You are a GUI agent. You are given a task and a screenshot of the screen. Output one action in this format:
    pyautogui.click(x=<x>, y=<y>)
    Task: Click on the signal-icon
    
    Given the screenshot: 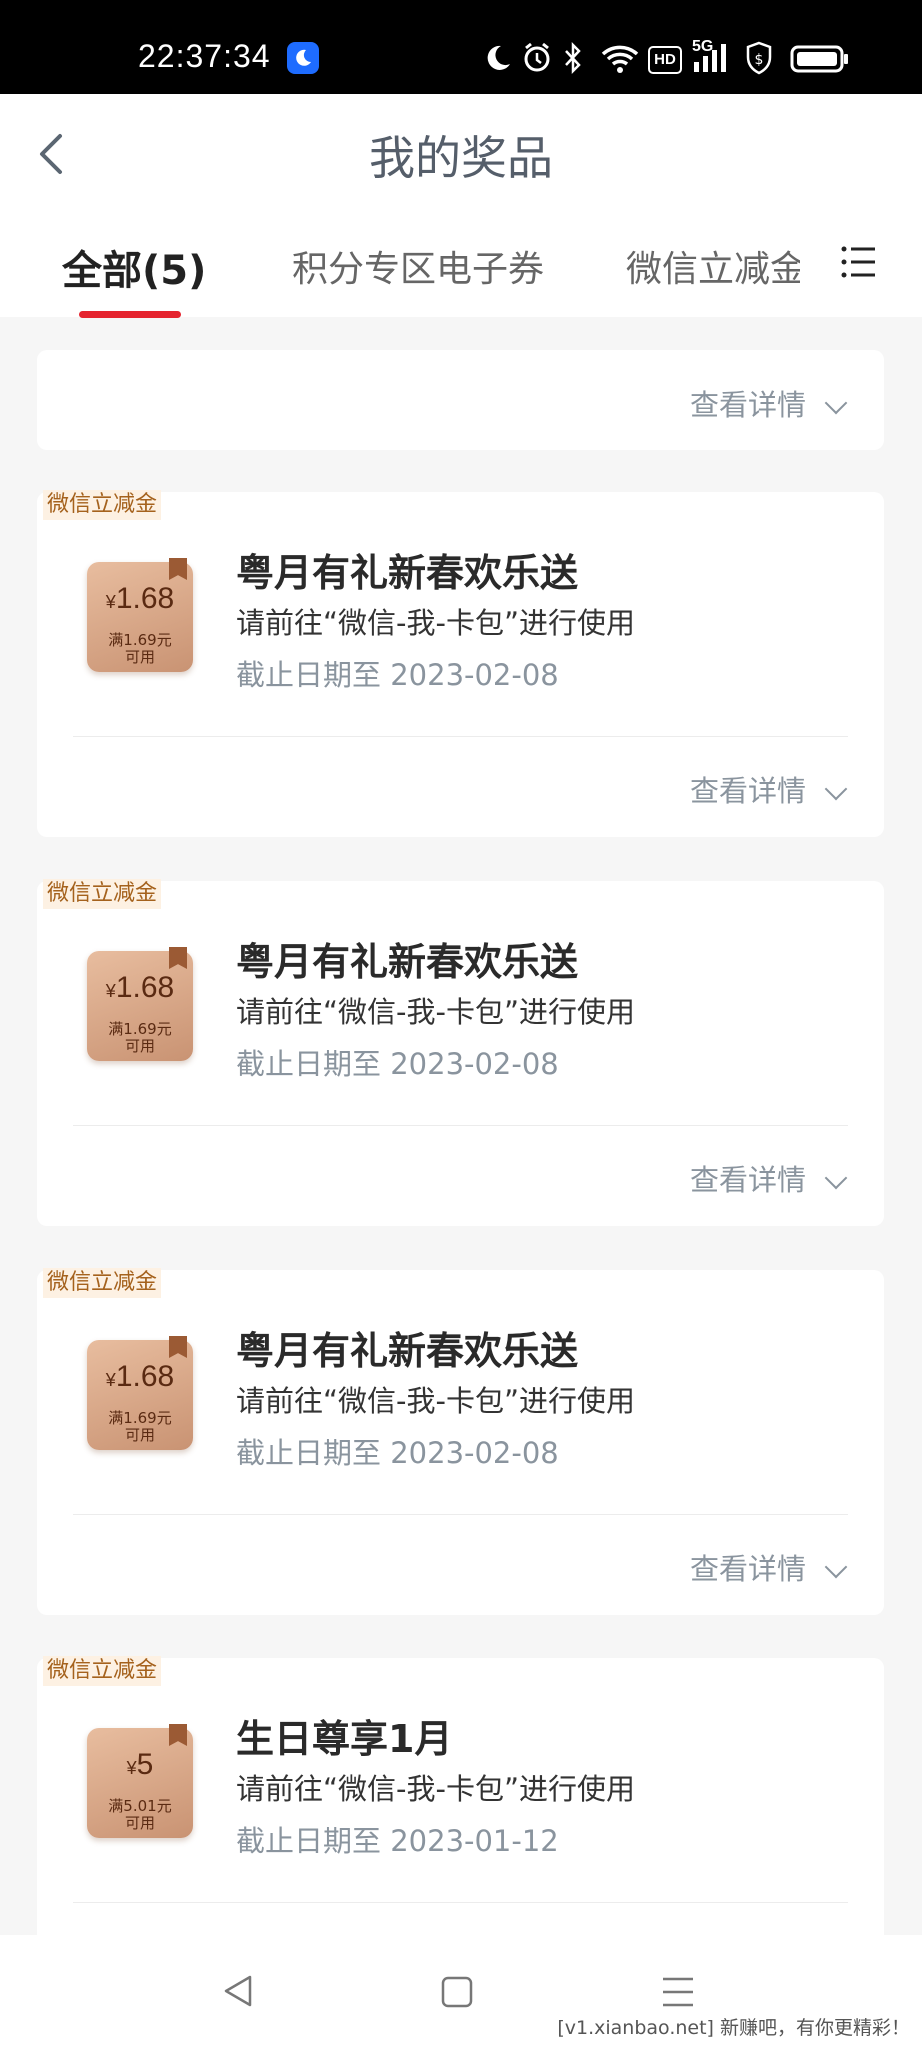 What is the action you would take?
    pyautogui.click(x=710, y=58)
    